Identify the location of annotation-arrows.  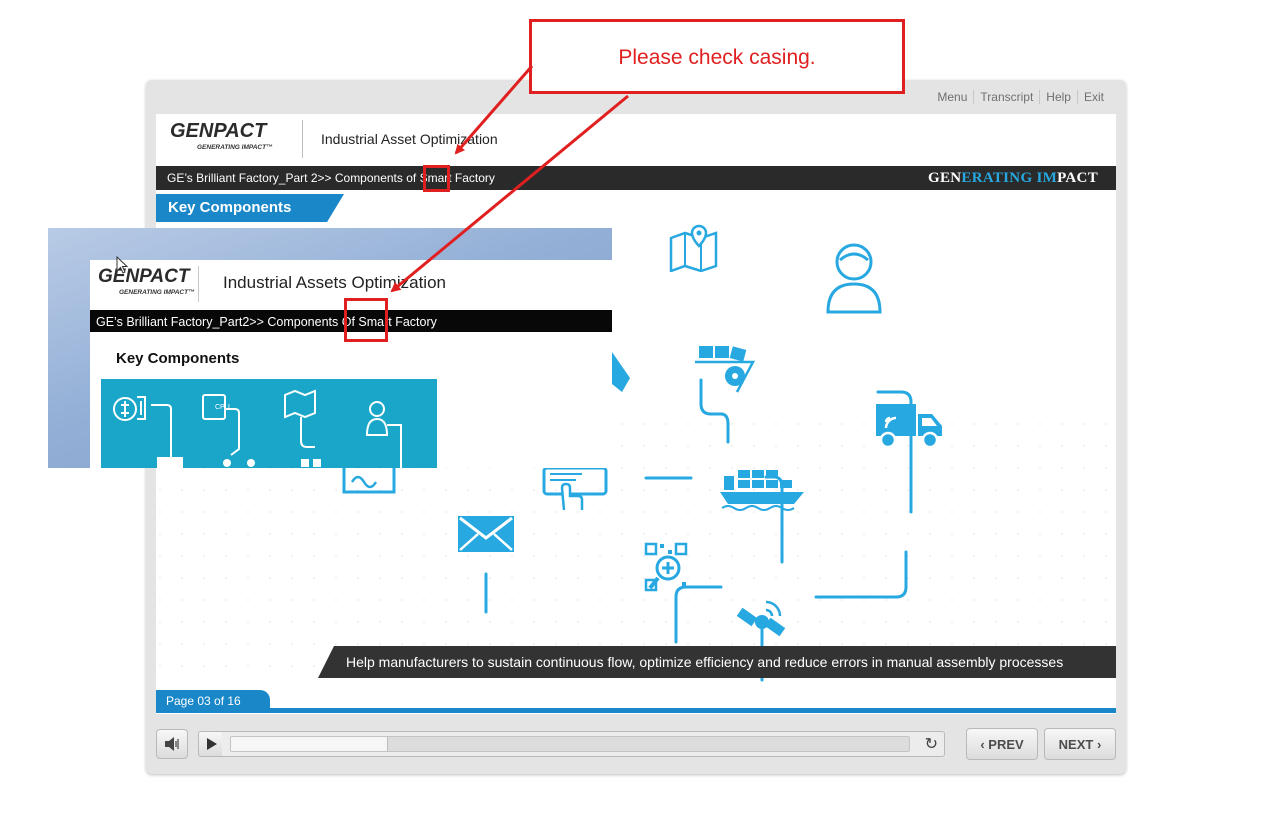
(509, 179).